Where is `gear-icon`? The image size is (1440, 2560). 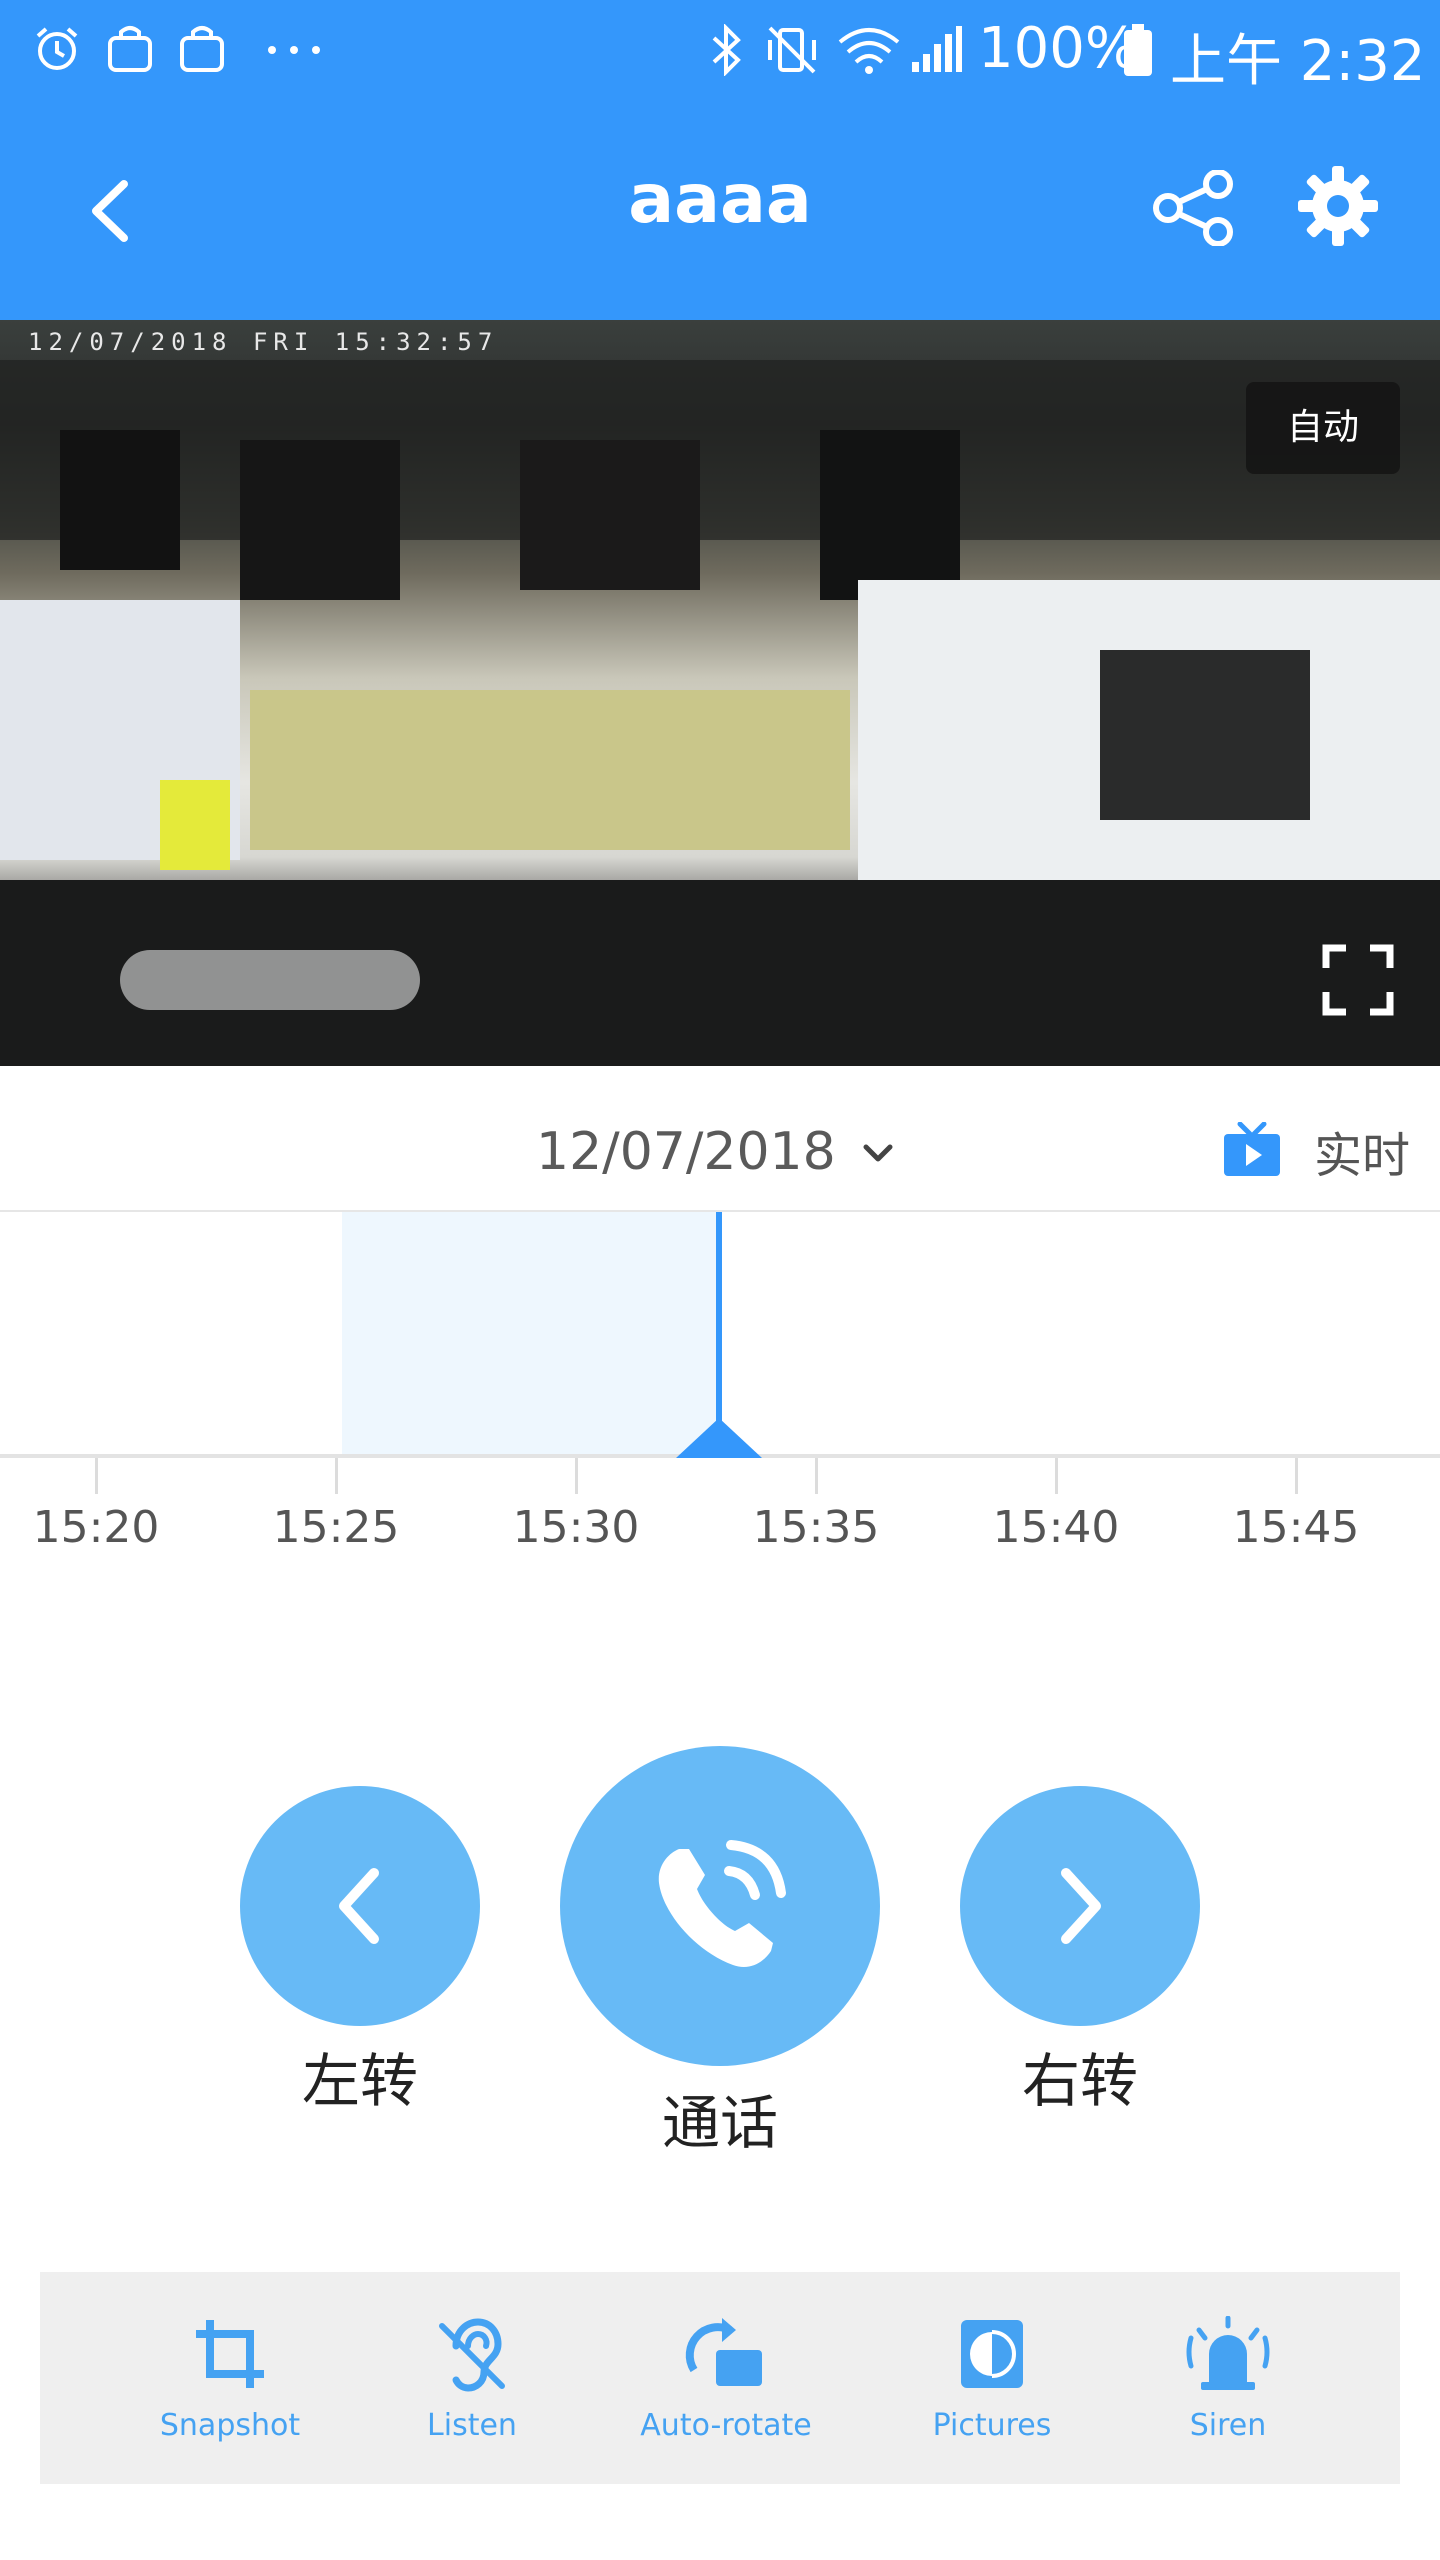 gear-icon is located at coordinates (1338, 206).